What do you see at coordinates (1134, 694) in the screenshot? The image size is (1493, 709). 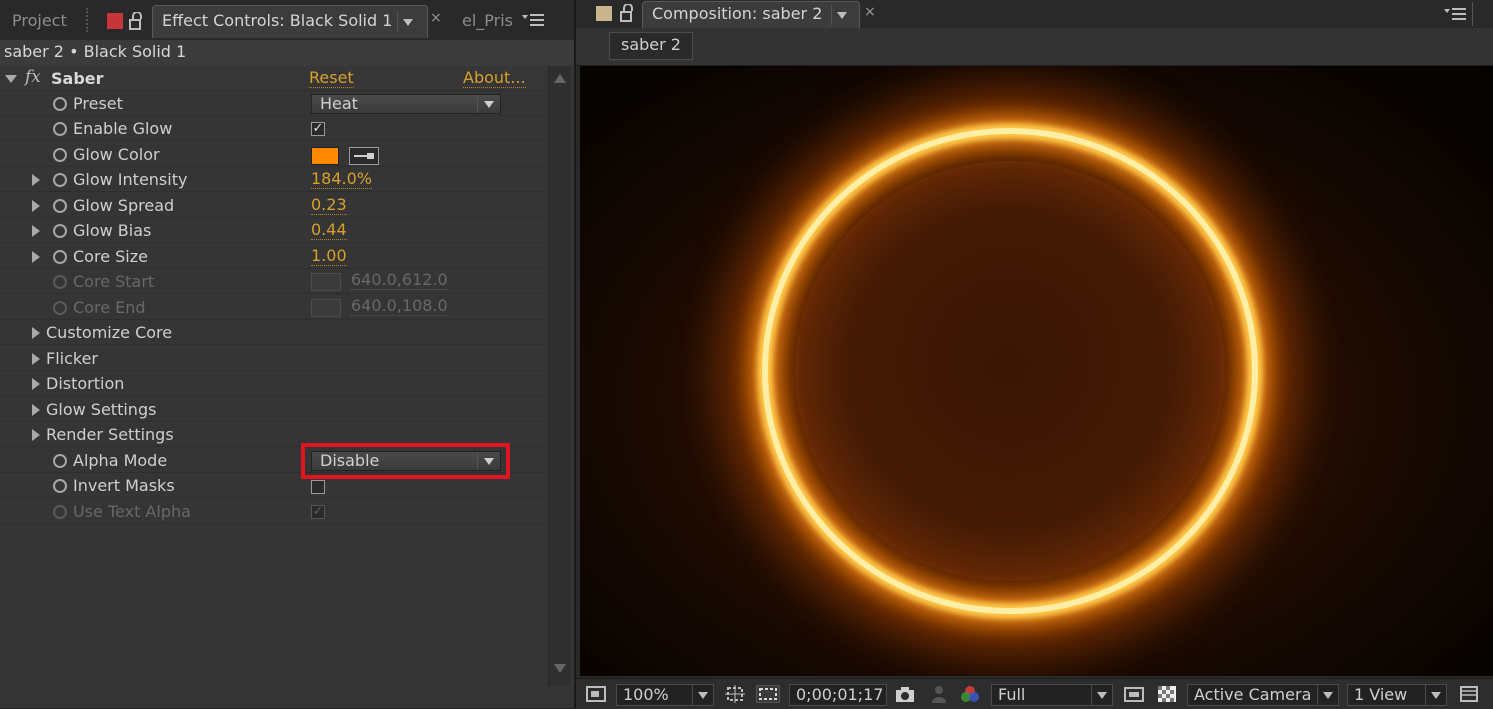 I see `fast-previews-icon` at bounding box center [1134, 694].